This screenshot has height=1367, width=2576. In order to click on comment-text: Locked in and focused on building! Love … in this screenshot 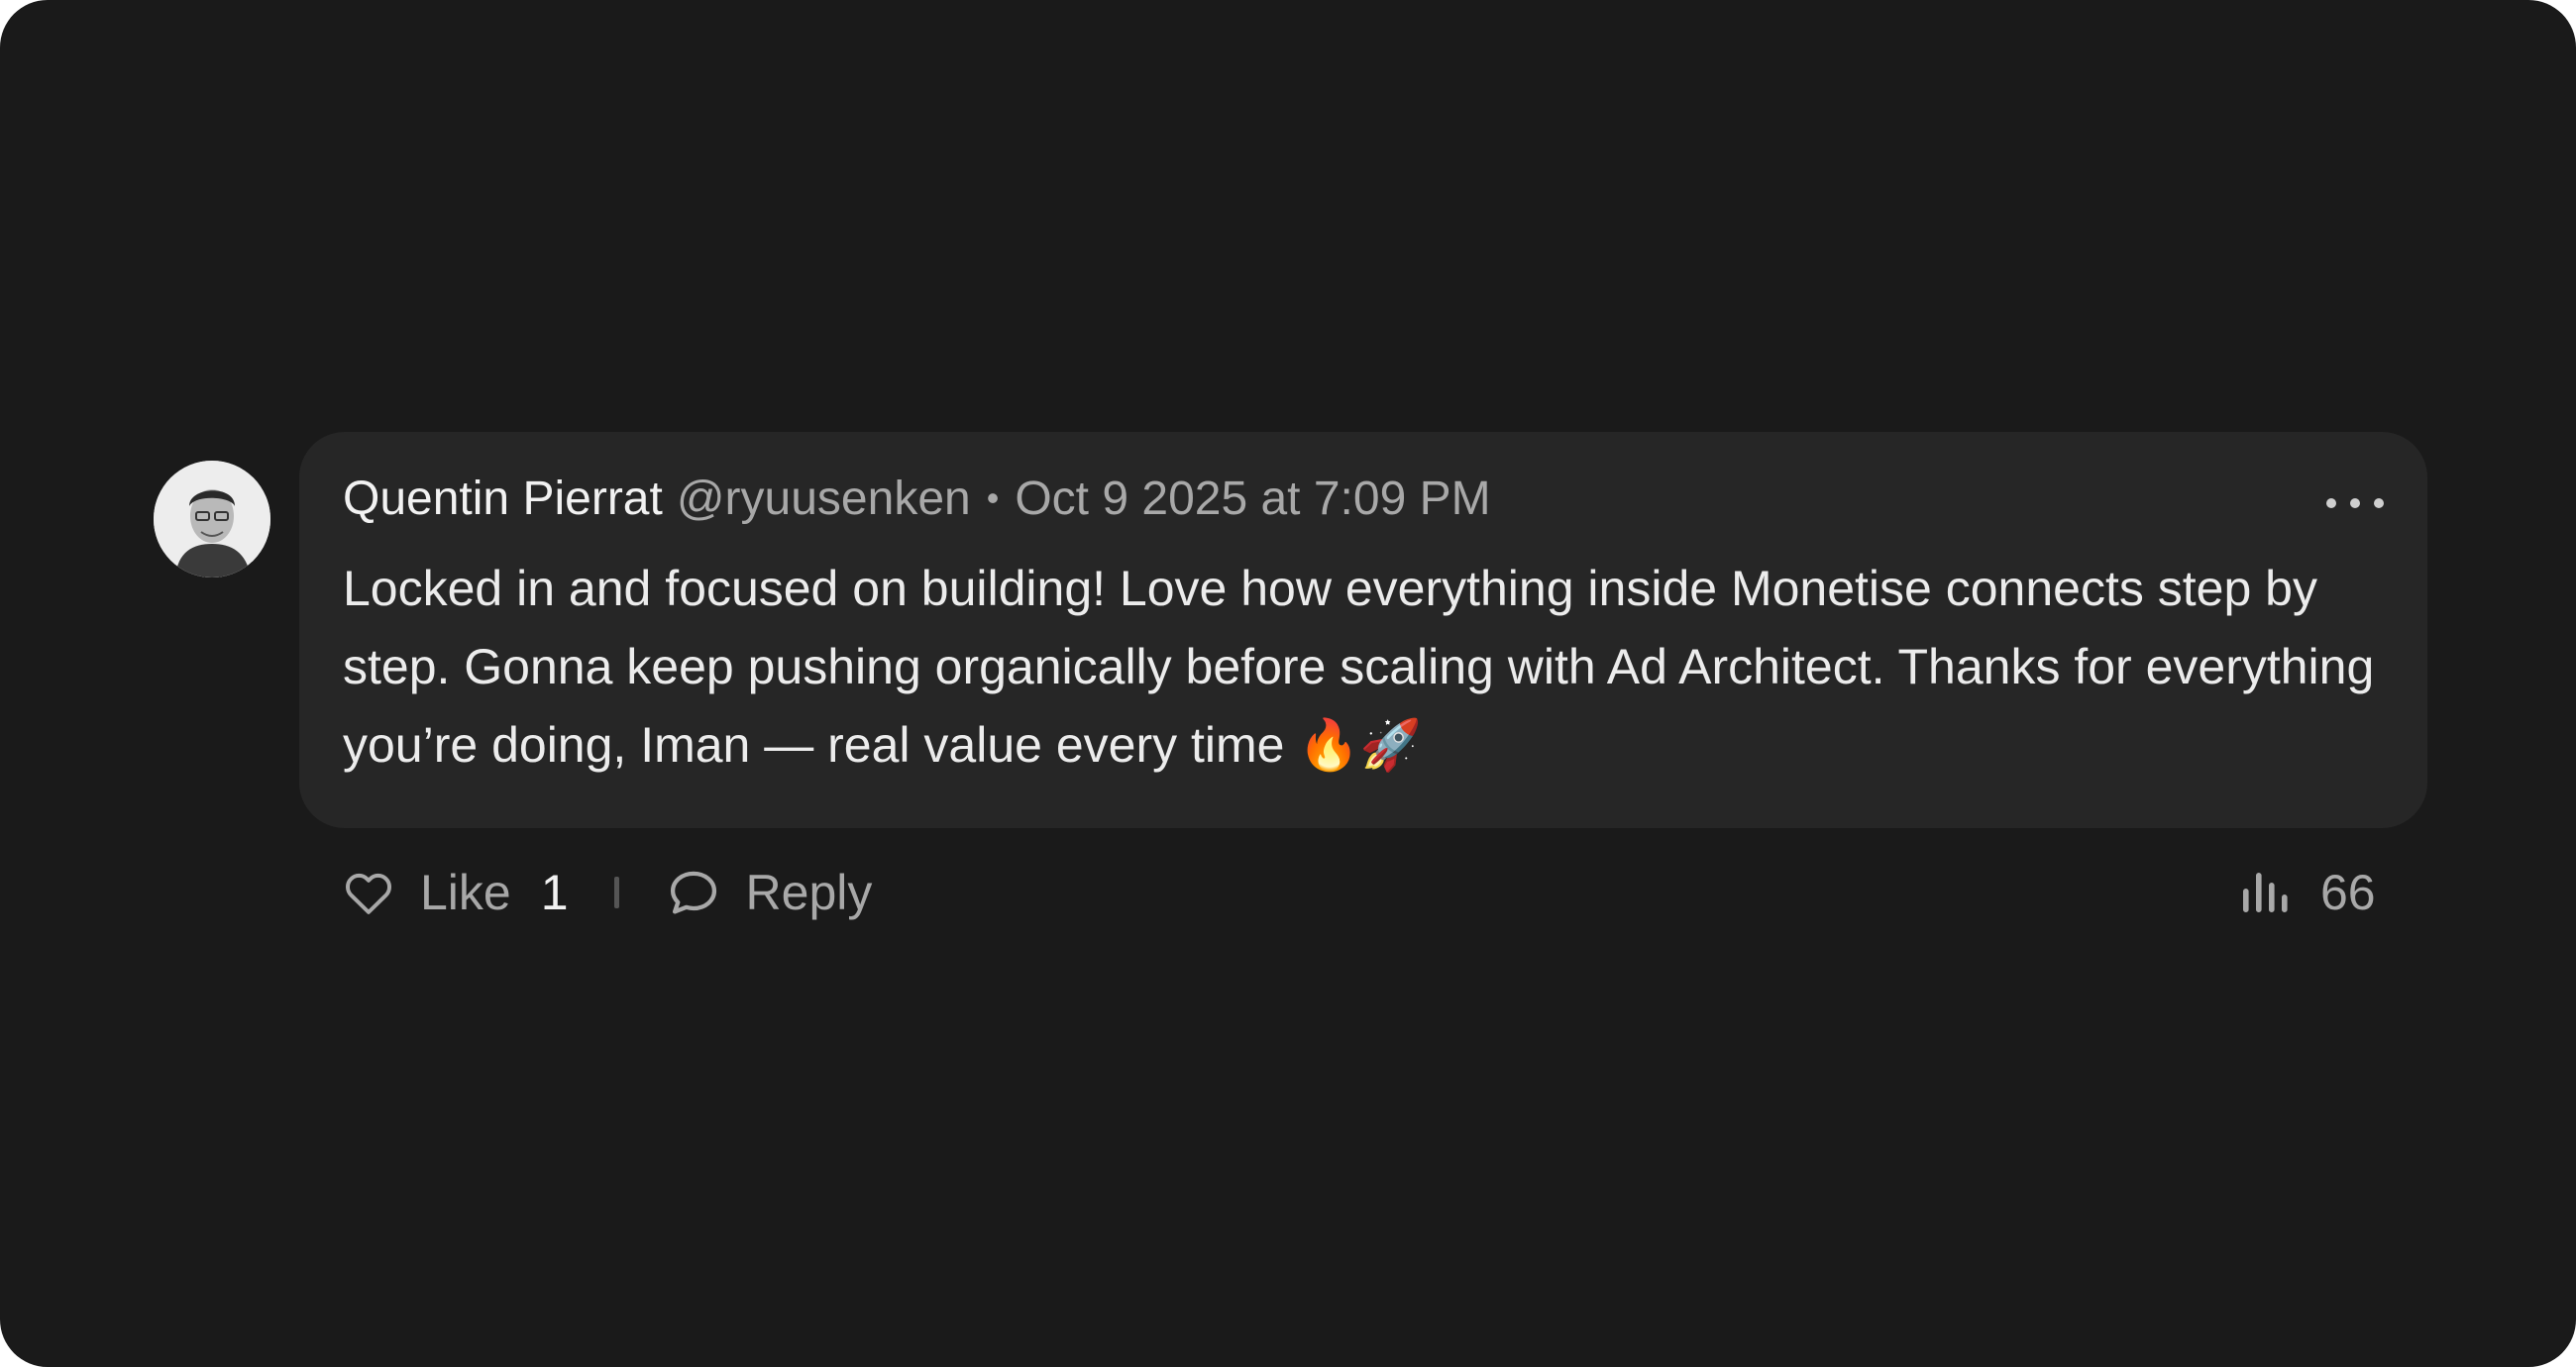, I will do `click(1359, 667)`.